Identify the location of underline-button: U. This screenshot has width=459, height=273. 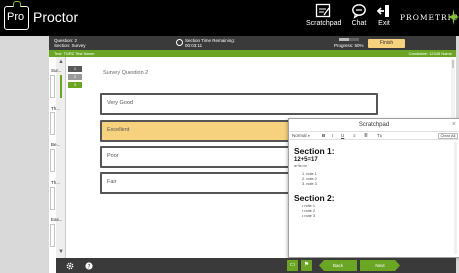
(342, 136).